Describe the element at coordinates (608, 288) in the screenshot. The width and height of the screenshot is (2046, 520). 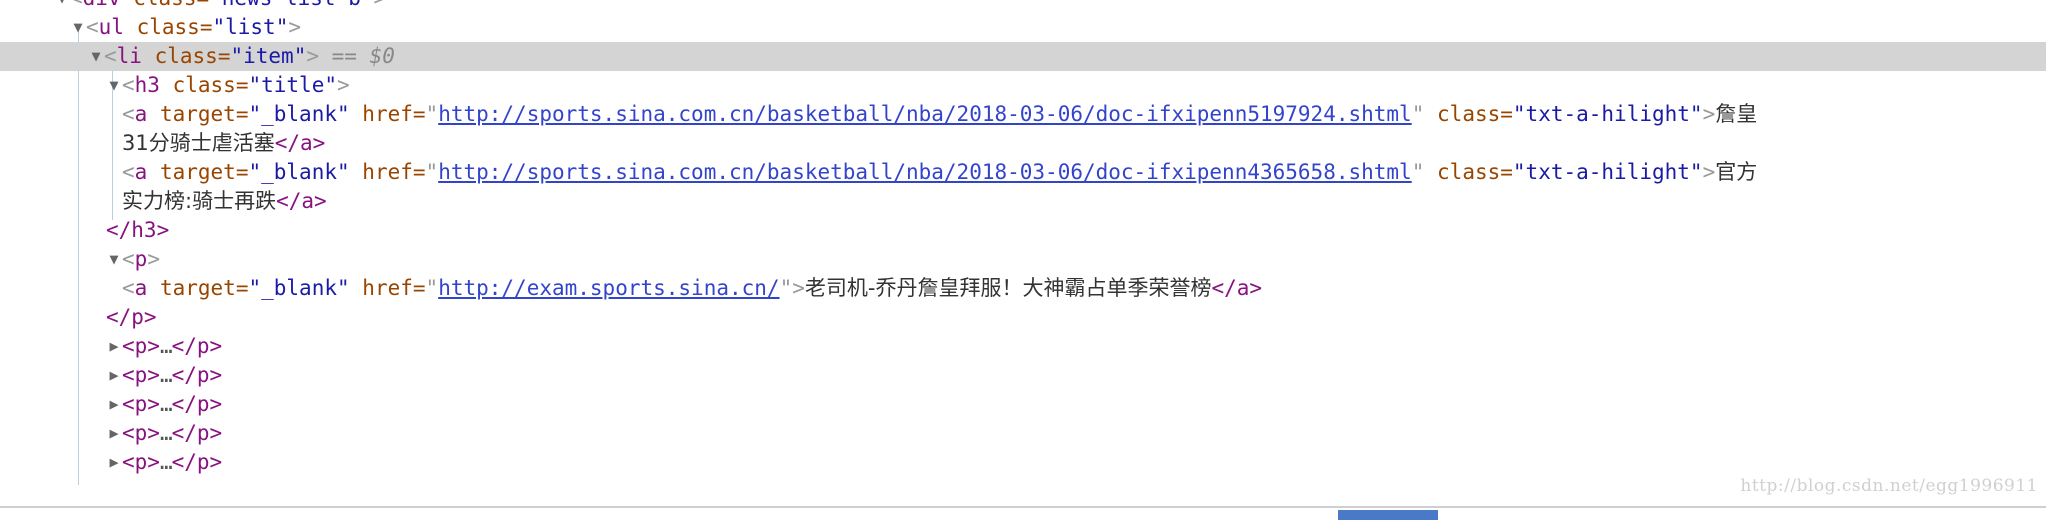
I see `attr-value-href-link: http://exam.sports.sina.cn/` at that location.